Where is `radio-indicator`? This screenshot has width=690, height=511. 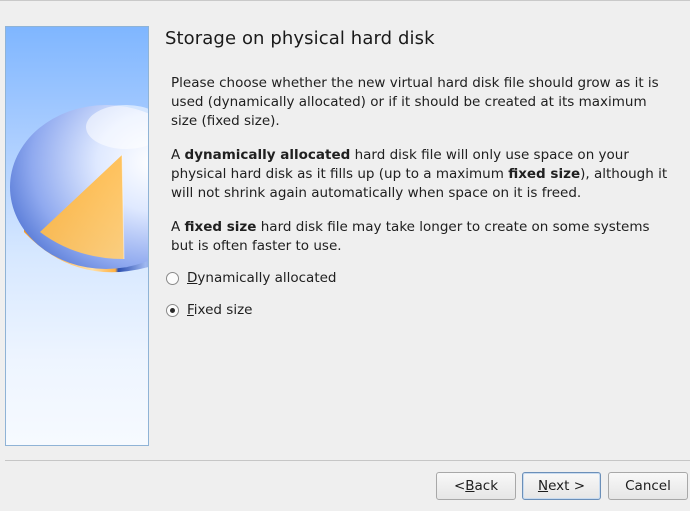
radio-indicator is located at coordinates (172, 278).